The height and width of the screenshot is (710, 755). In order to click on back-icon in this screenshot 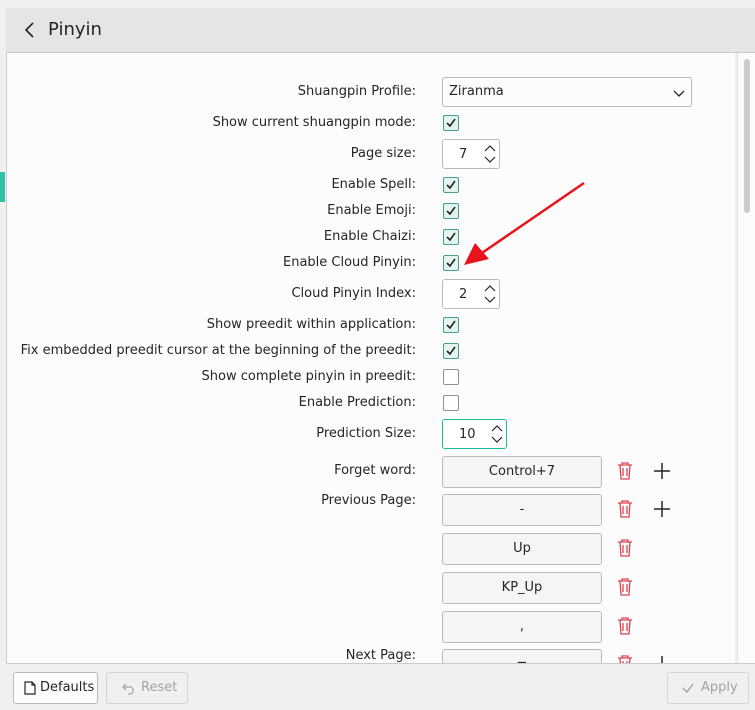, I will do `click(30, 30)`.